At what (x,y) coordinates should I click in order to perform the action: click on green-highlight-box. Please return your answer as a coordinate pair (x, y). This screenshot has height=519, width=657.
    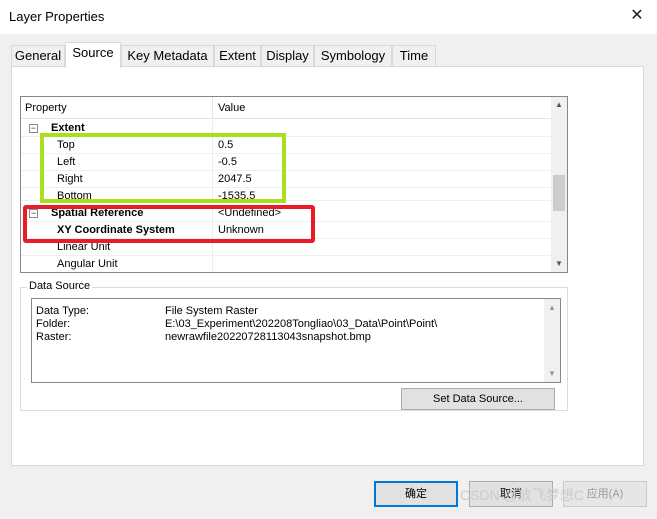
    Looking at the image, I should click on (163, 168).